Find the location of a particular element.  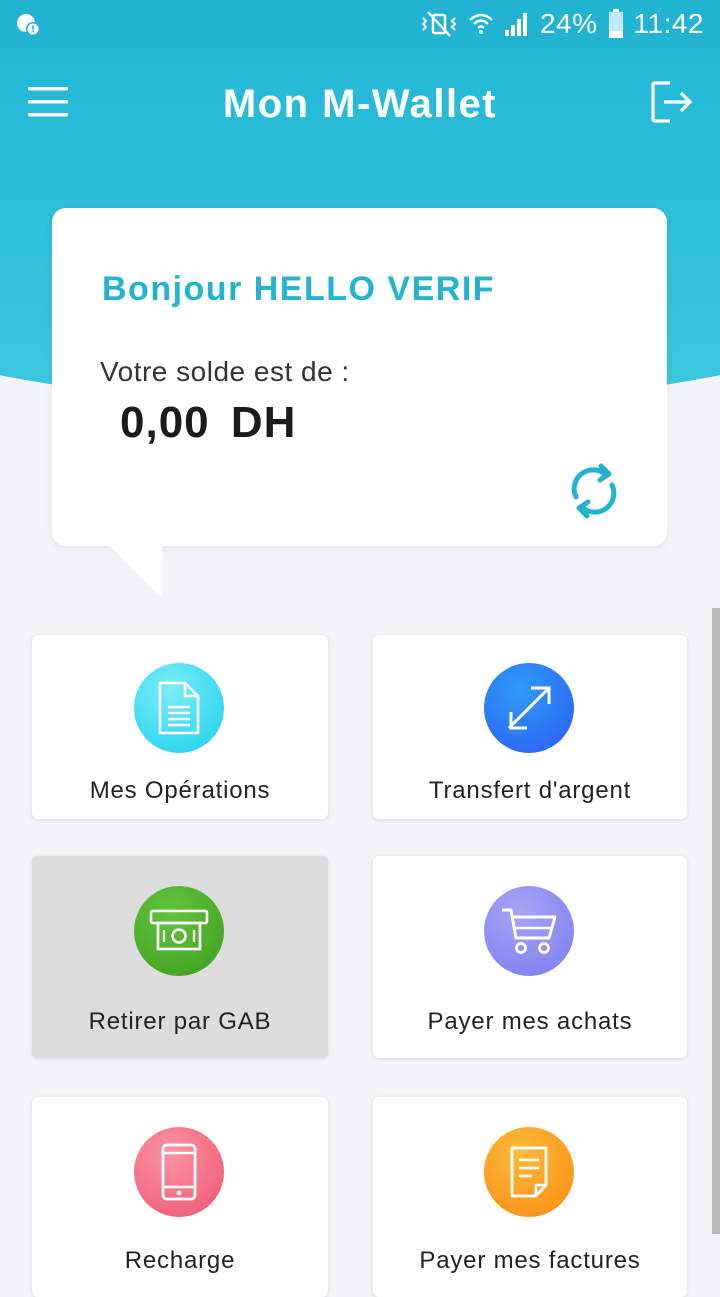

tile-payer-factures: Payer mes factures is located at coordinates (530, 1197).